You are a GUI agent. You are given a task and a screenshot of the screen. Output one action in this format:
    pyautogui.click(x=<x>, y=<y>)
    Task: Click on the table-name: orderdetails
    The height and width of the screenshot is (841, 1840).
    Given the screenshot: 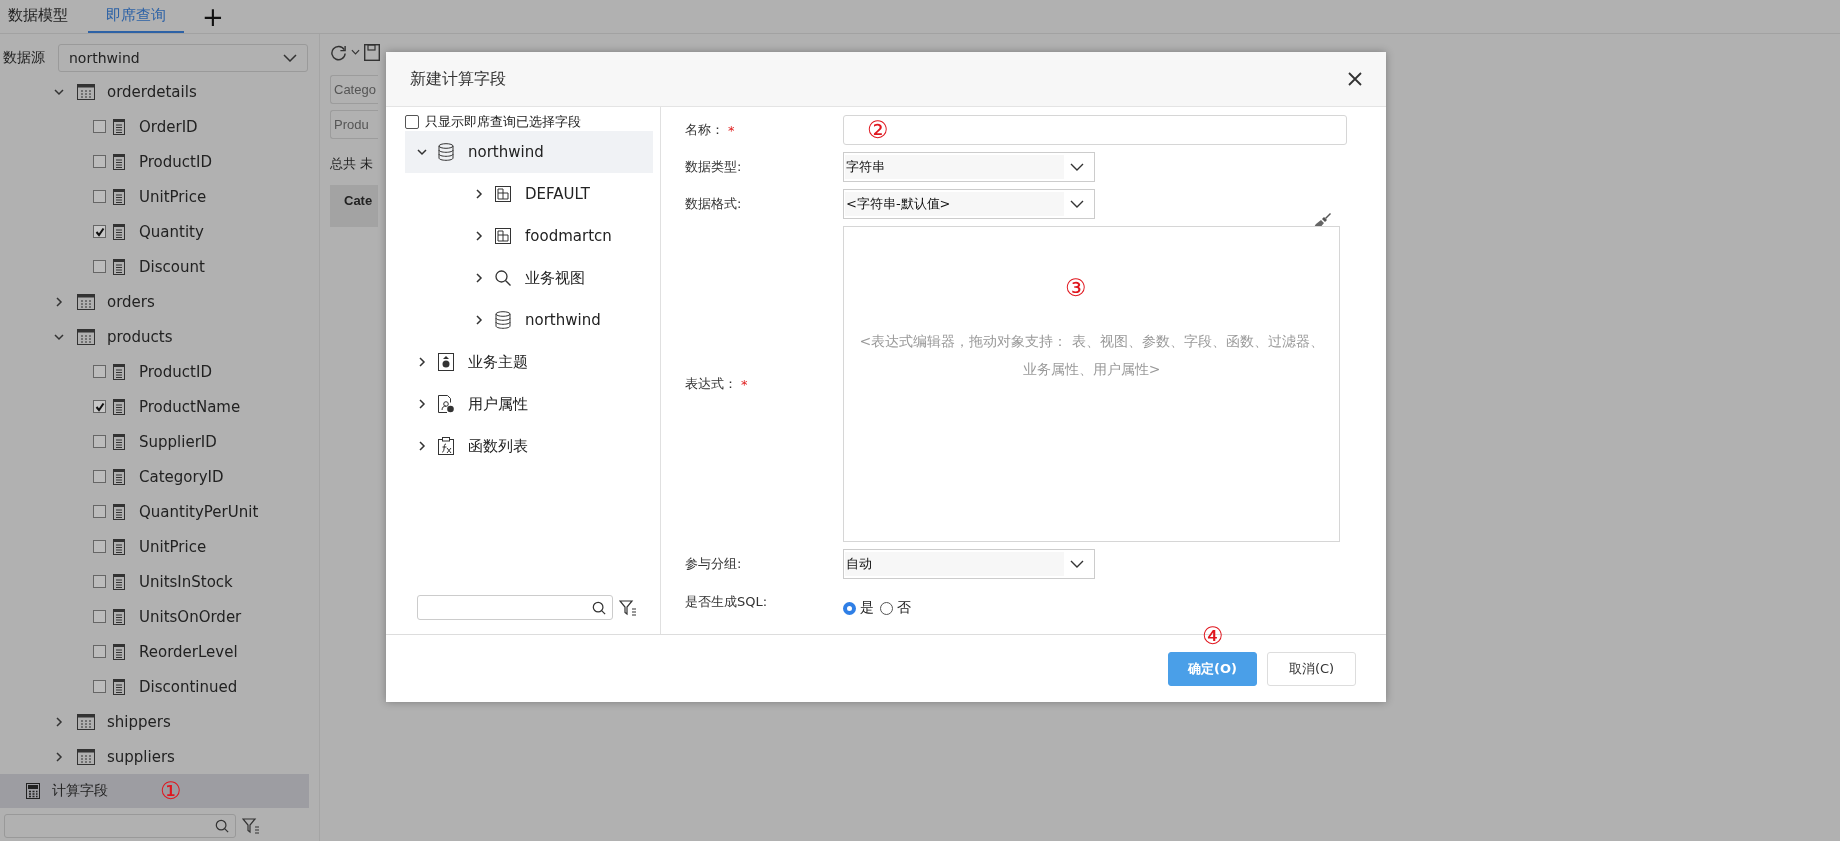 What is the action you would take?
    pyautogui.click(x=152, y=91)
    